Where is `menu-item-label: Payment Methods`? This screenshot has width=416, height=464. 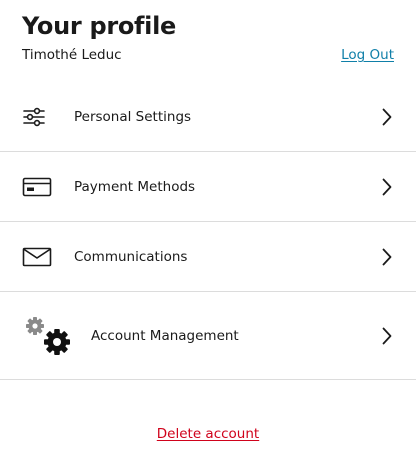
menu-item-label: Payment Methods is located at coordinates (135, 186).